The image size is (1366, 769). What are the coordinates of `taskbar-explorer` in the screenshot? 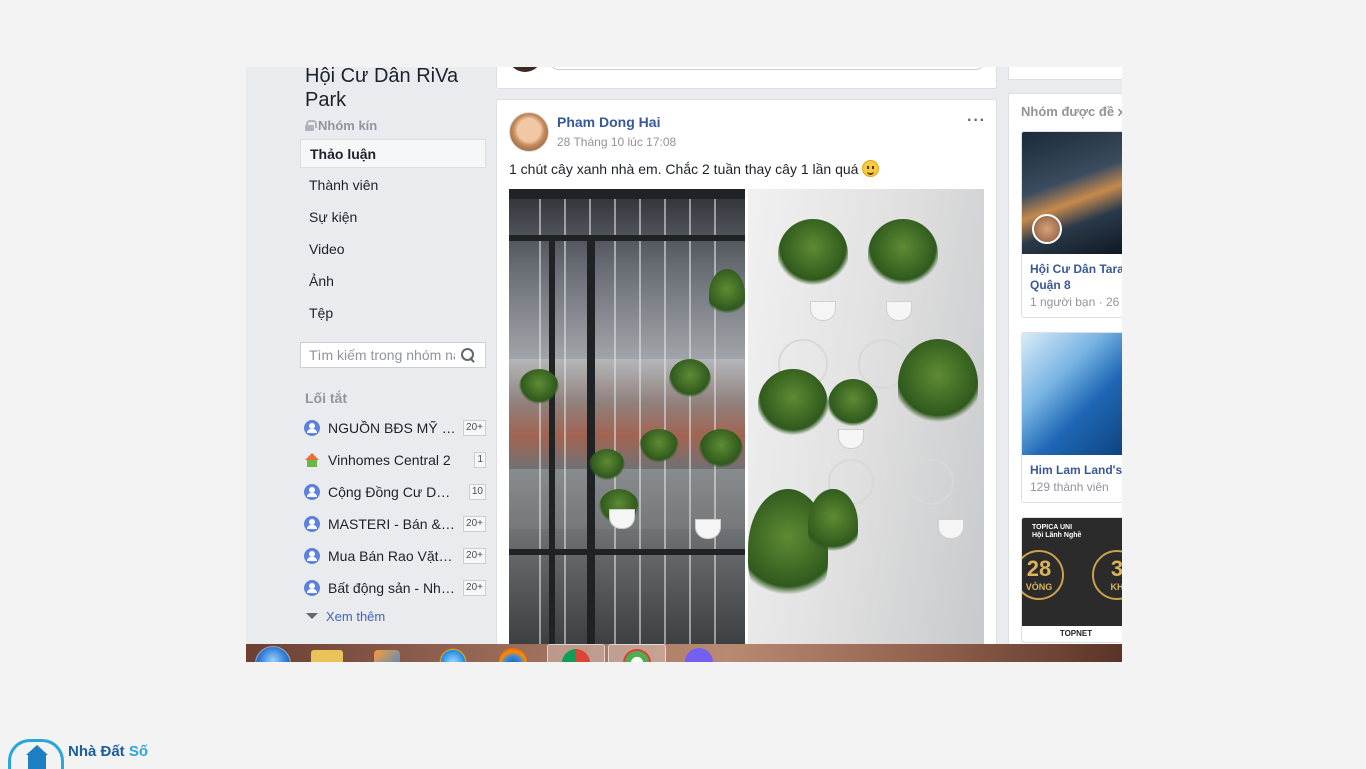 It's located at (327, 653).